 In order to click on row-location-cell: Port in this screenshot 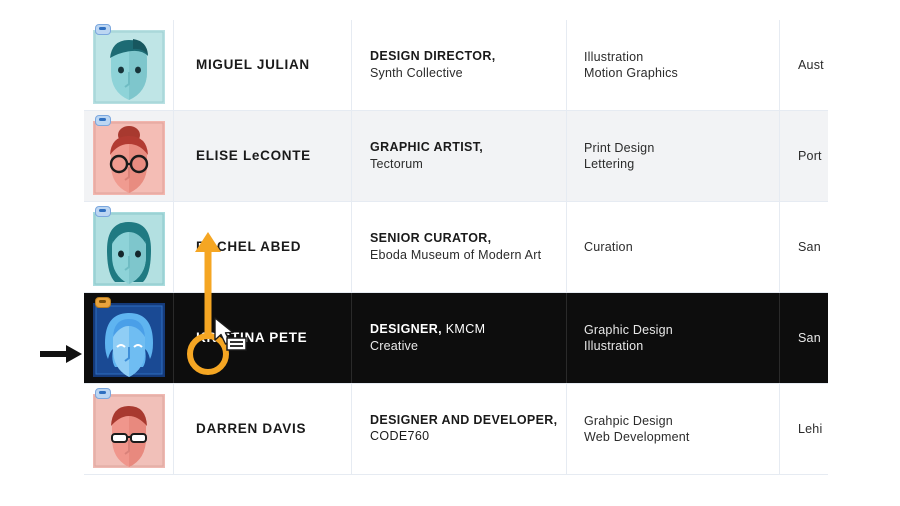, I will do `click(804, 156)`.